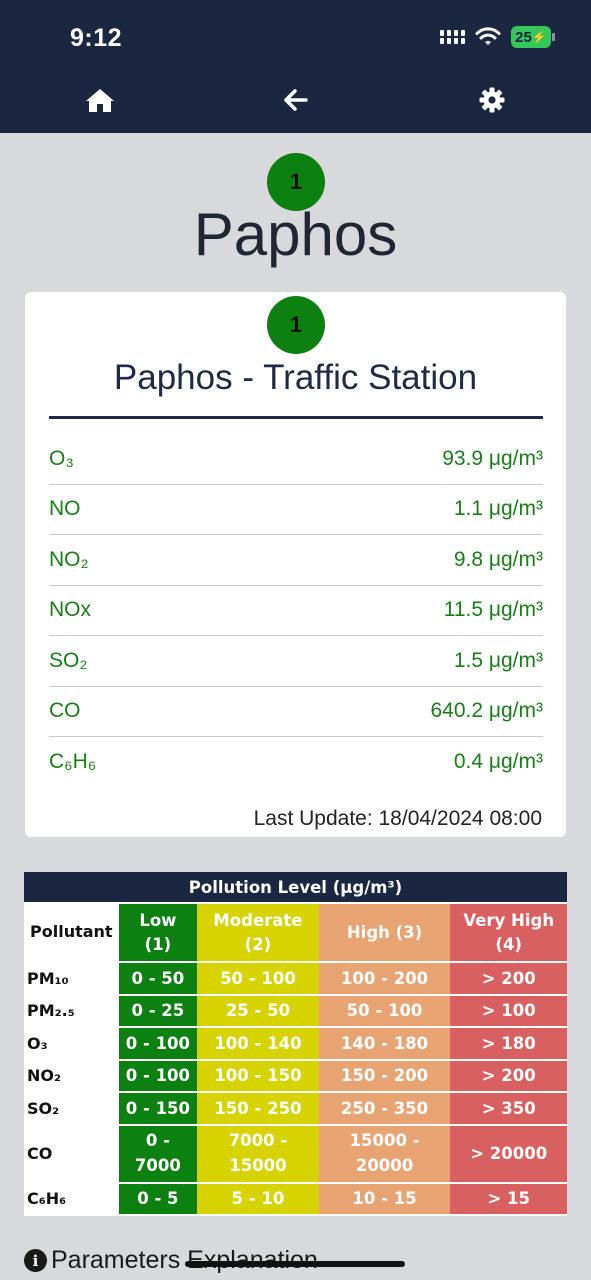  I want to click on table-cell: > 180, so click(508, 1044).